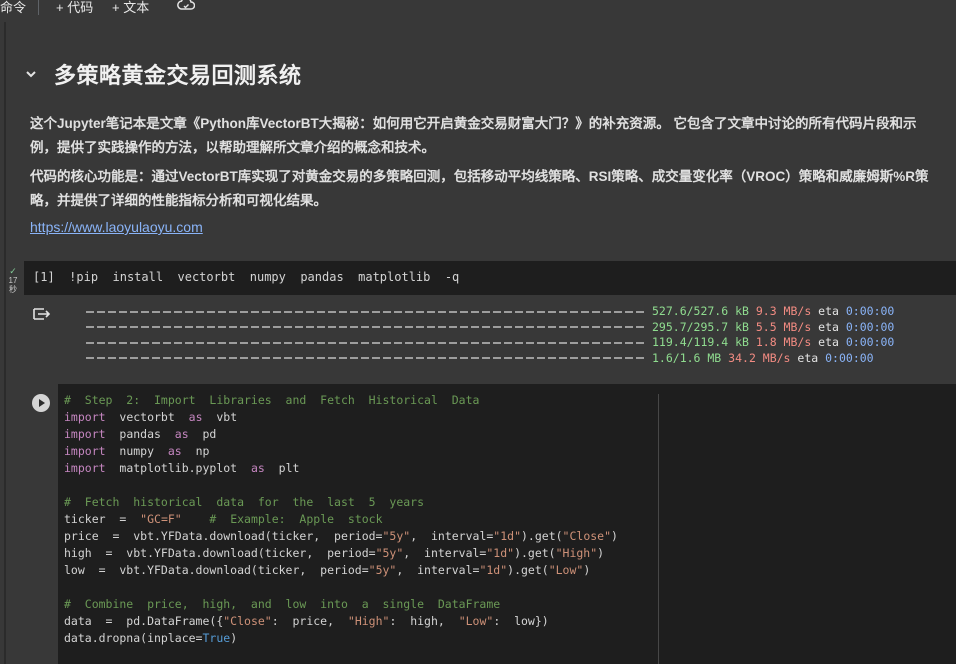  I want to click on code-line: import pandas as pd, so click(140, 434).